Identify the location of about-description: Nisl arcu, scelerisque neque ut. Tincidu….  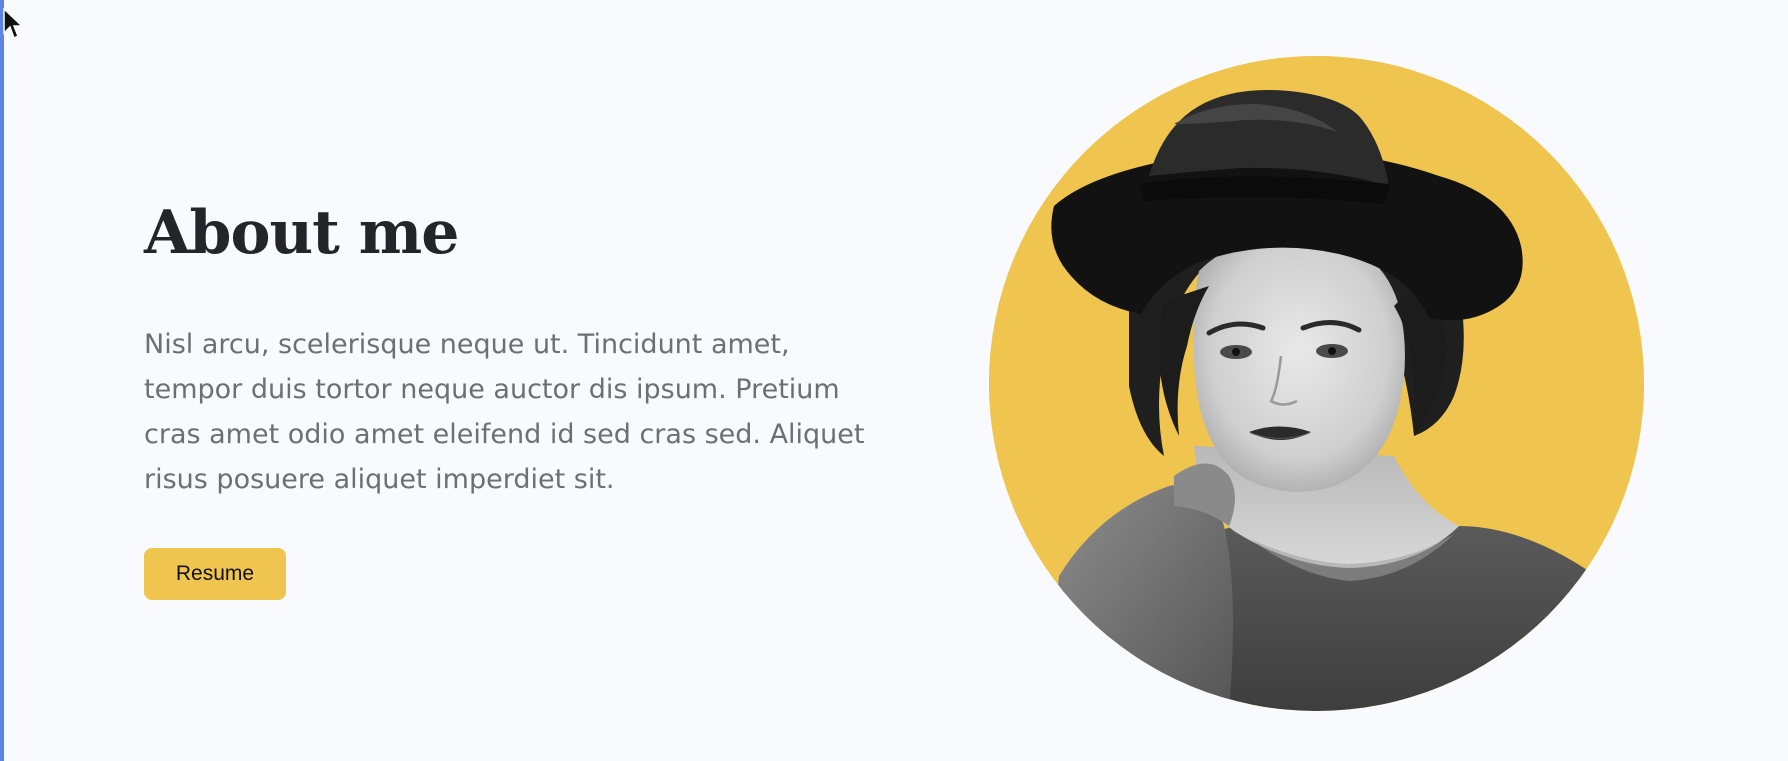
(504, 412).